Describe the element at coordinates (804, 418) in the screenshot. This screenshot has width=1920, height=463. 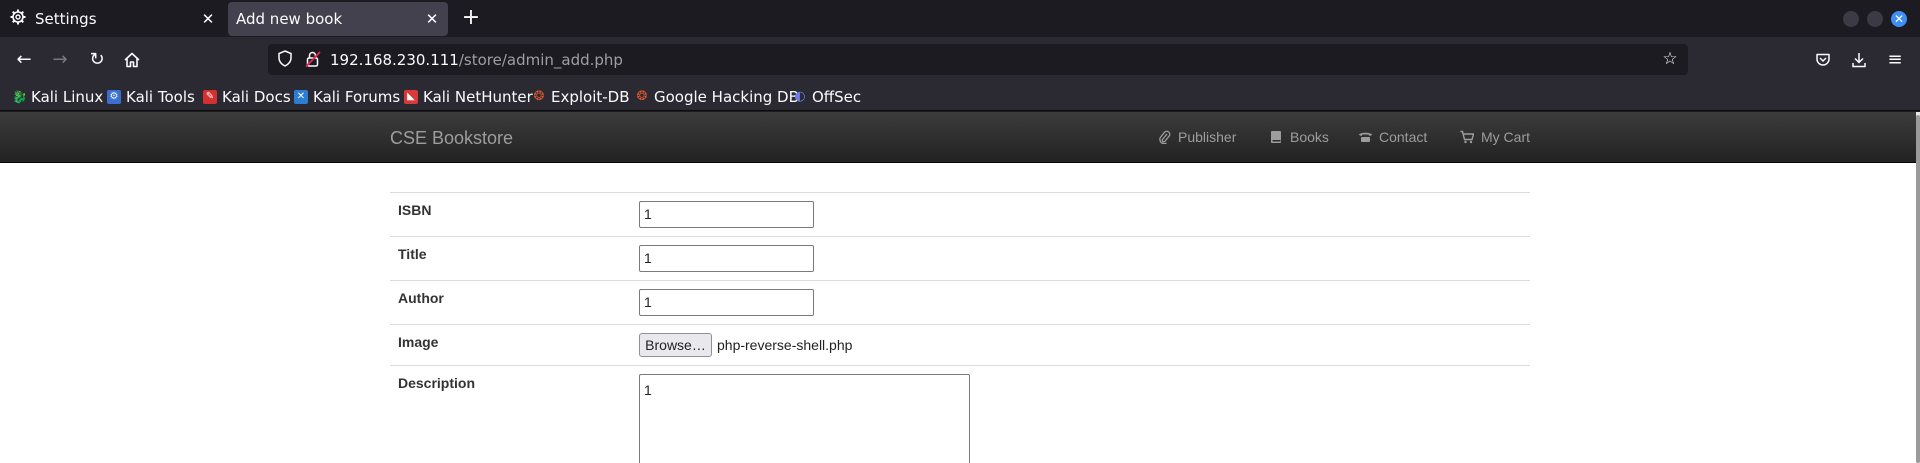
I see `description-textarea: 1` at that location.